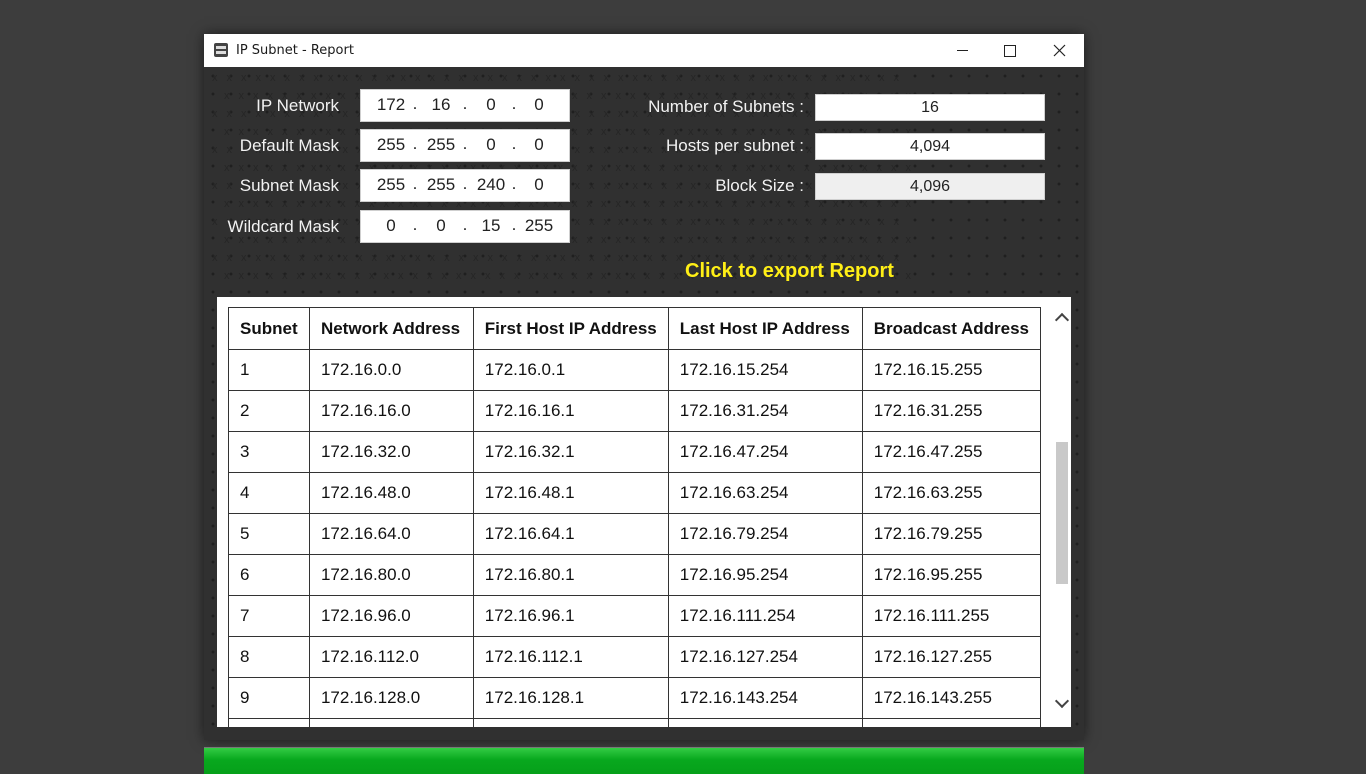 This screenshot has height=774, width=1366. Describe the element at coordinates (391, 616) in the screenshot. I see `cell-network-address: 172.16.96.0` at that location.